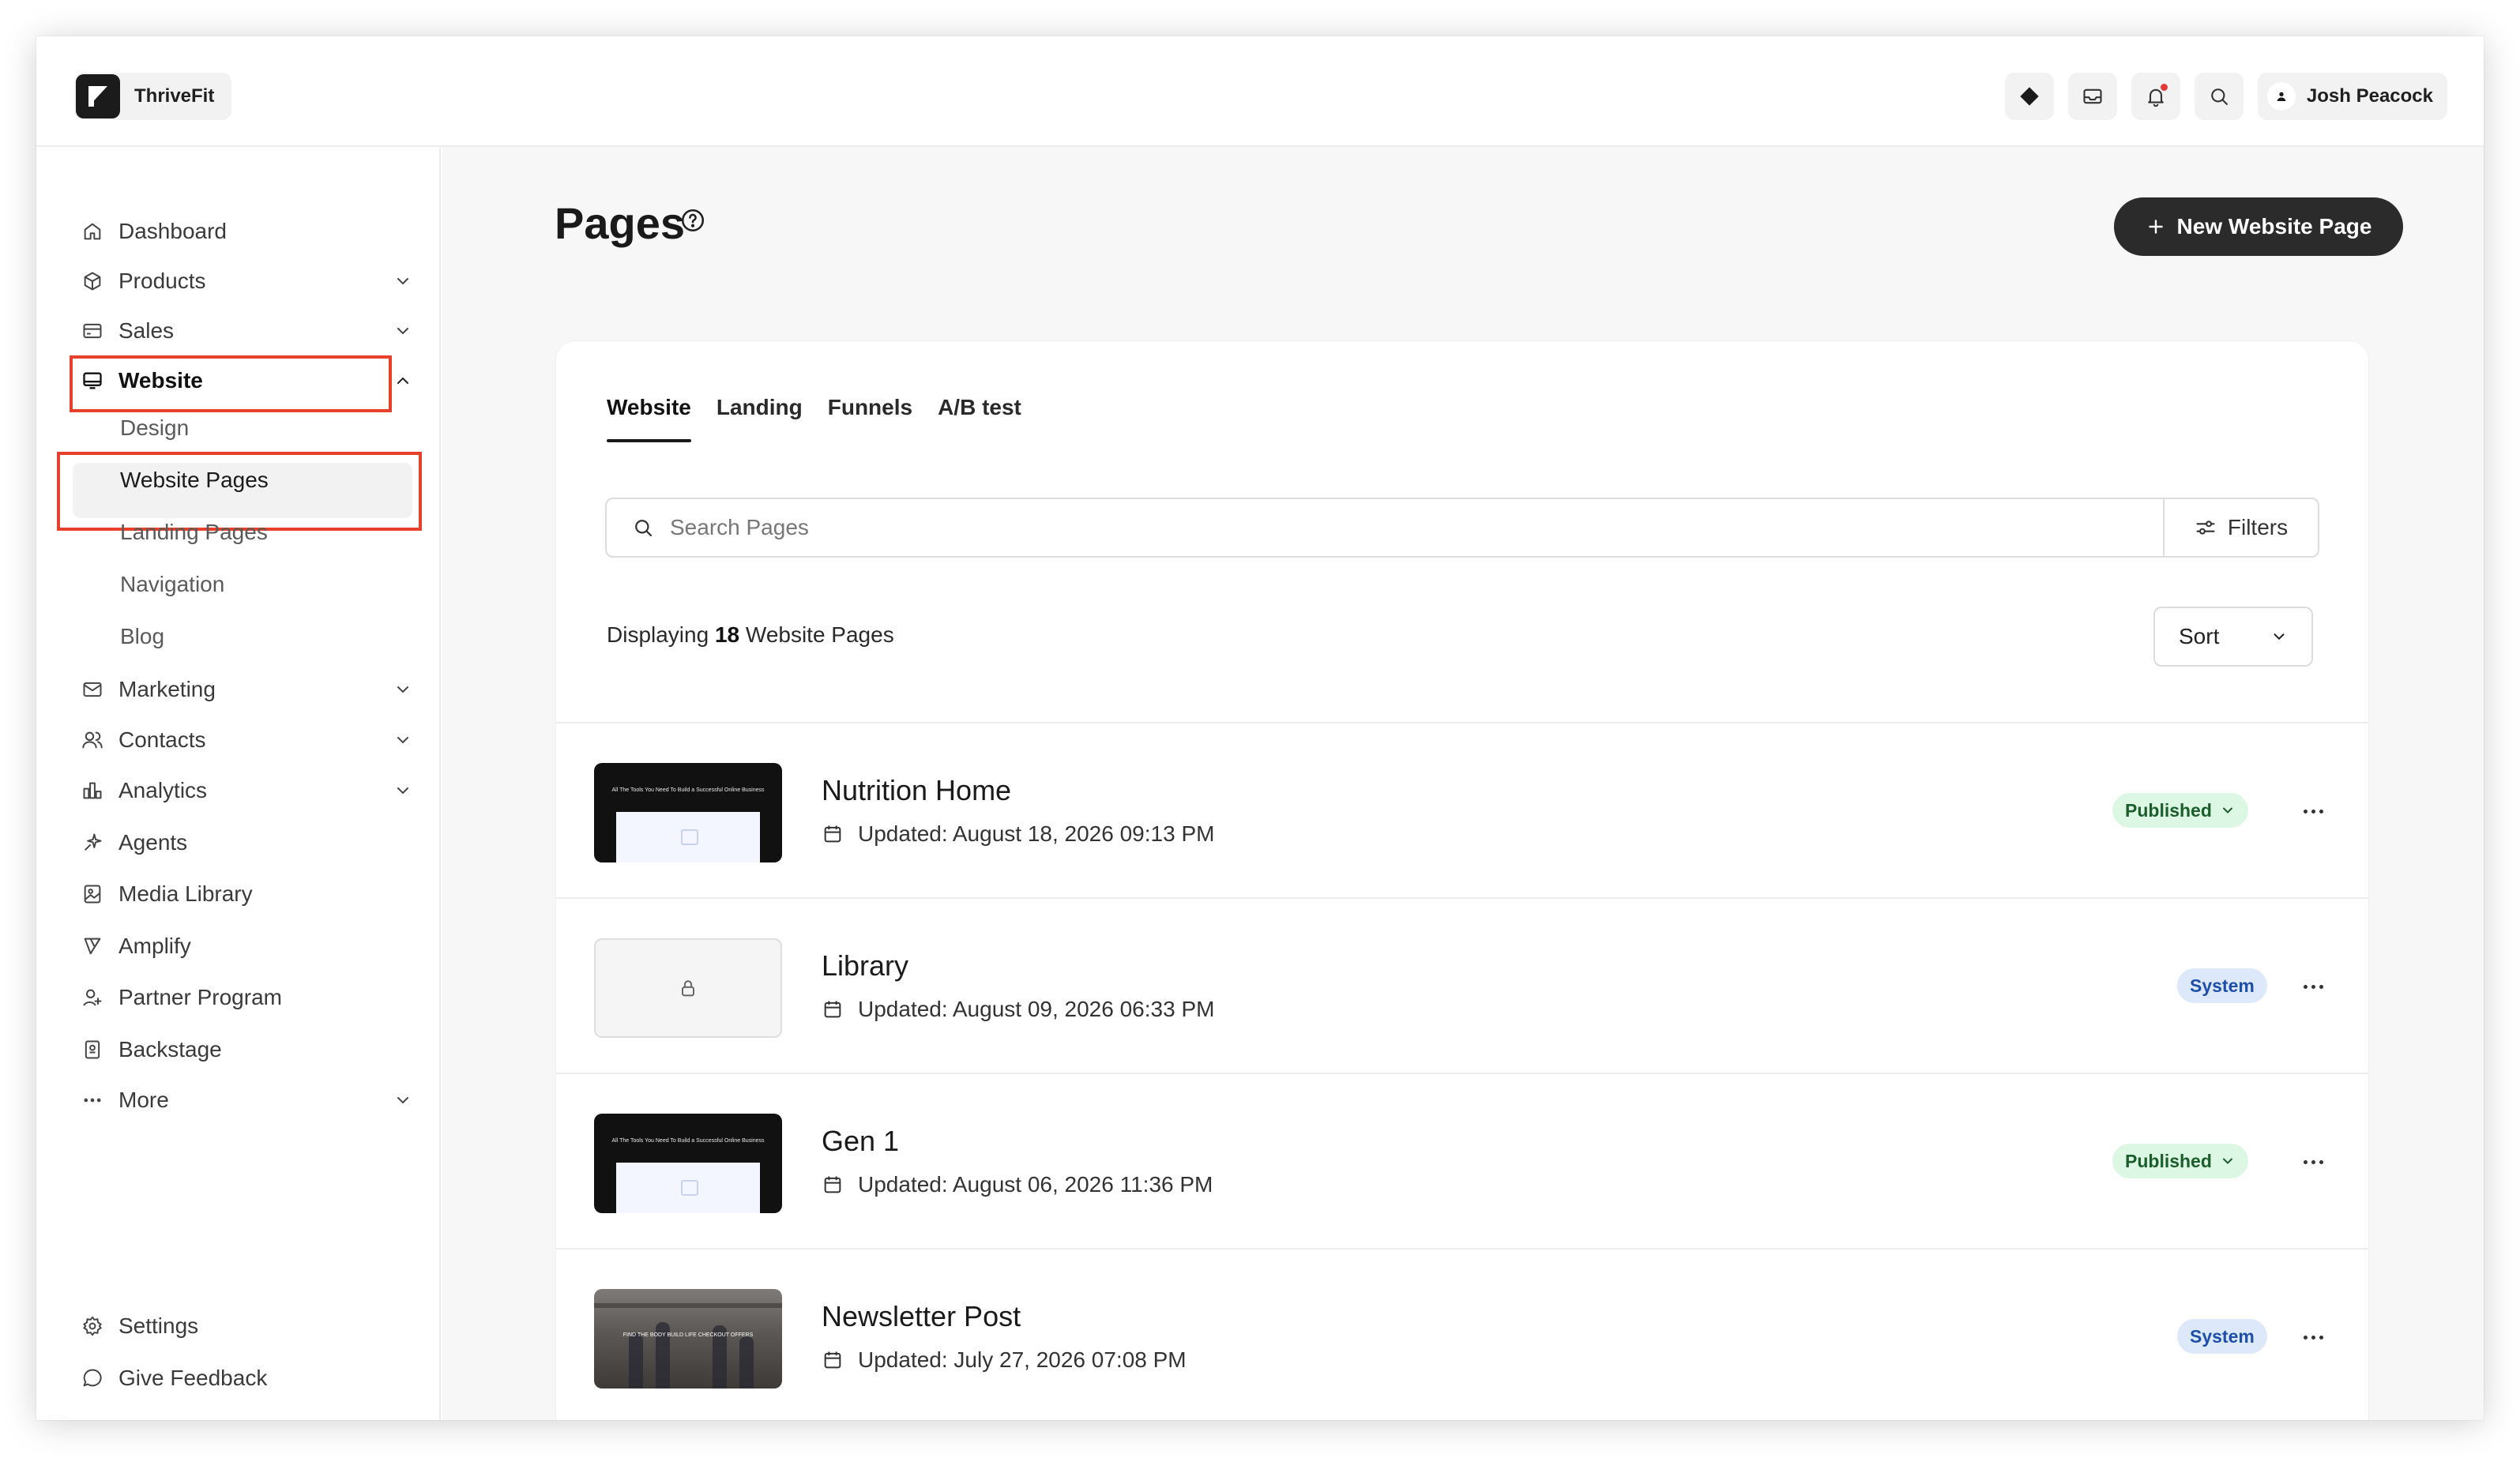 The height and width of the screenshot is (1458, 2520). I want to click on sidebar-item-backstage: Backstage, so click(246, 1049).